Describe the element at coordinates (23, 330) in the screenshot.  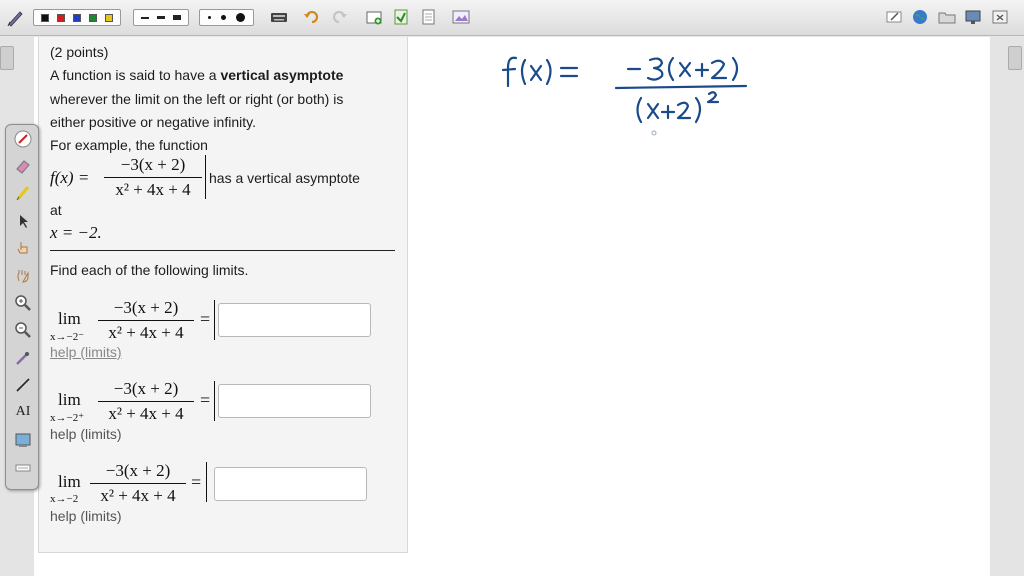
I see `zoom-out-icon` at that location.